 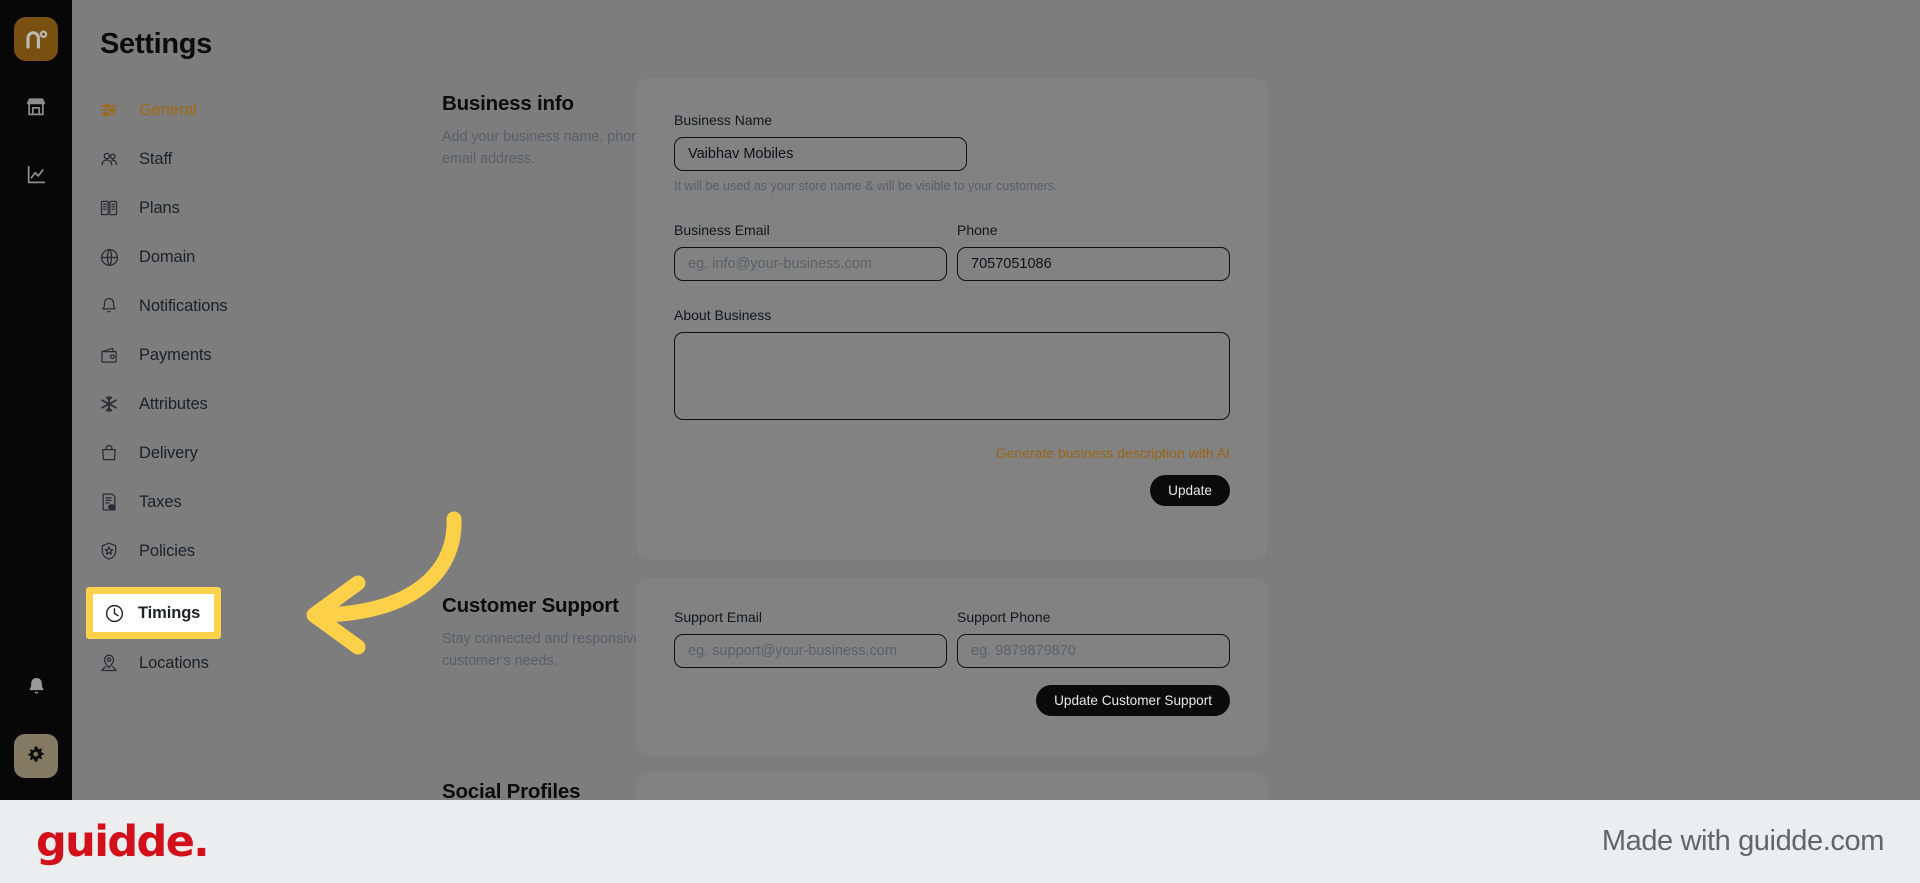 What do you see at coordinates (1190, 490) in the screenshot?
I see `update-business-button: Update` at bounding box center [1190, 490].